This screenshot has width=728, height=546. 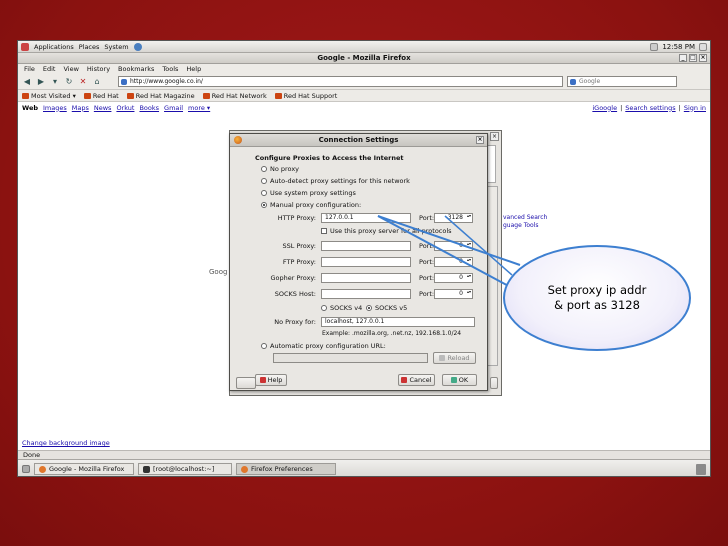 I want to click on radio-socks-v5: SOCKS v5, so click(x=386, y=308).